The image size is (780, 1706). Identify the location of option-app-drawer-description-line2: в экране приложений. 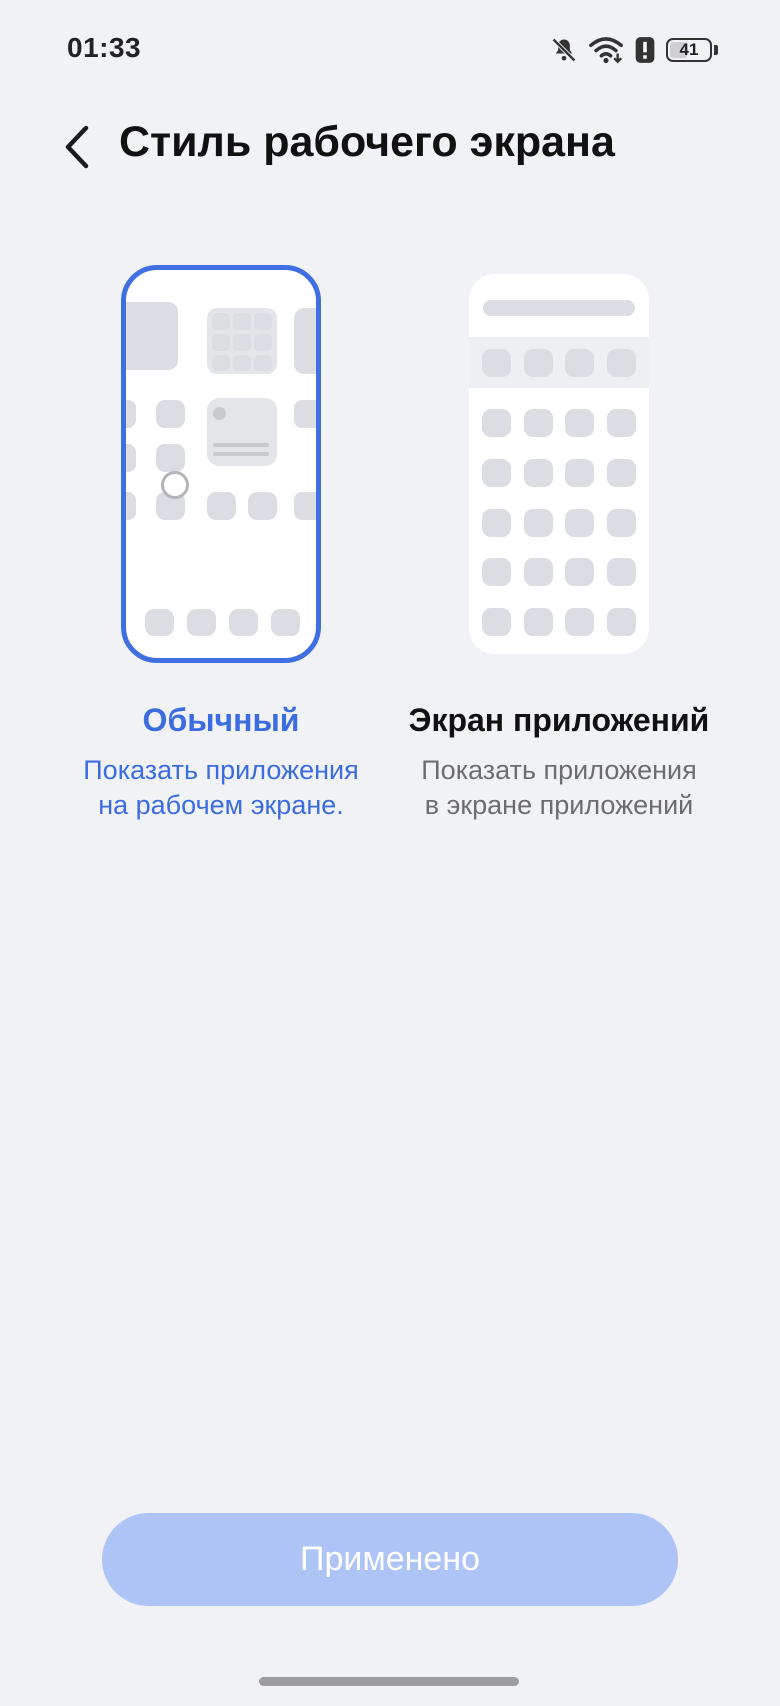
(559, 805).